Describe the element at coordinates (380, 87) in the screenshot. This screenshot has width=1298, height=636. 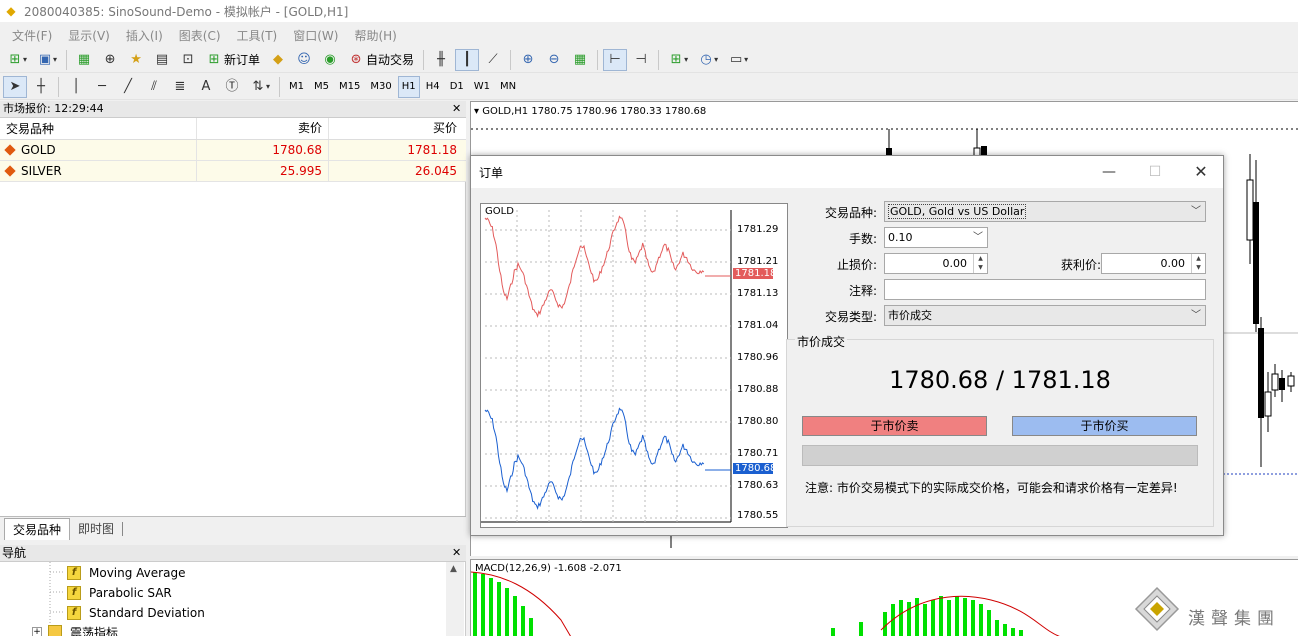
I see `period-m30: M30` at that location.